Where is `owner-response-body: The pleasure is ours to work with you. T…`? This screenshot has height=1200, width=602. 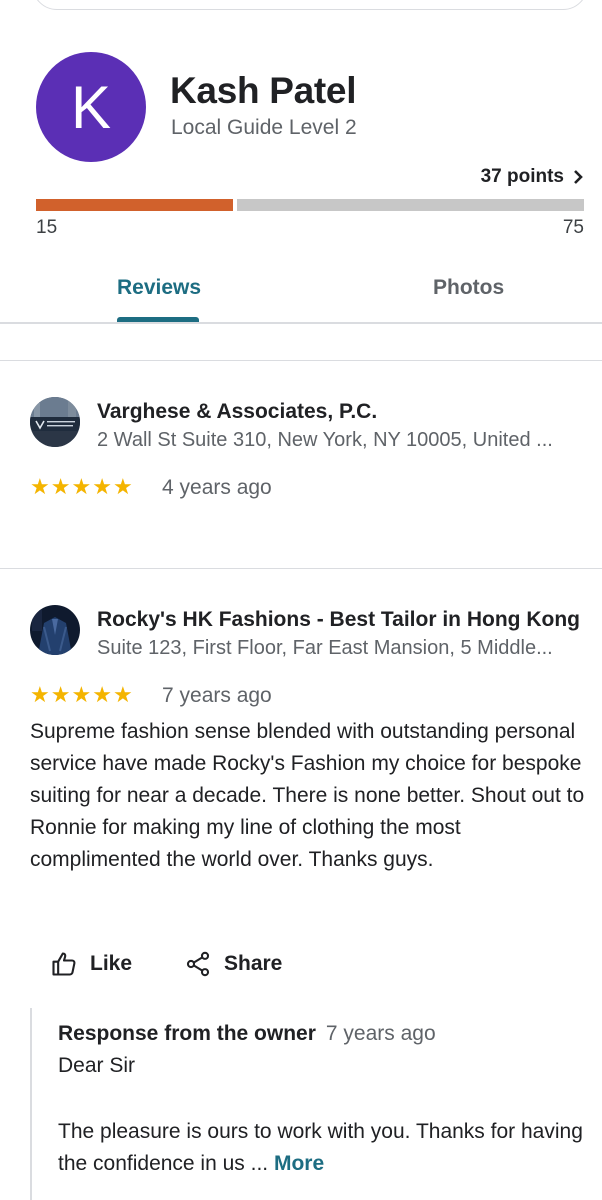
owner-response-body: The pleasure is ours to work with you. T… is located at coordinates (323, 1148).